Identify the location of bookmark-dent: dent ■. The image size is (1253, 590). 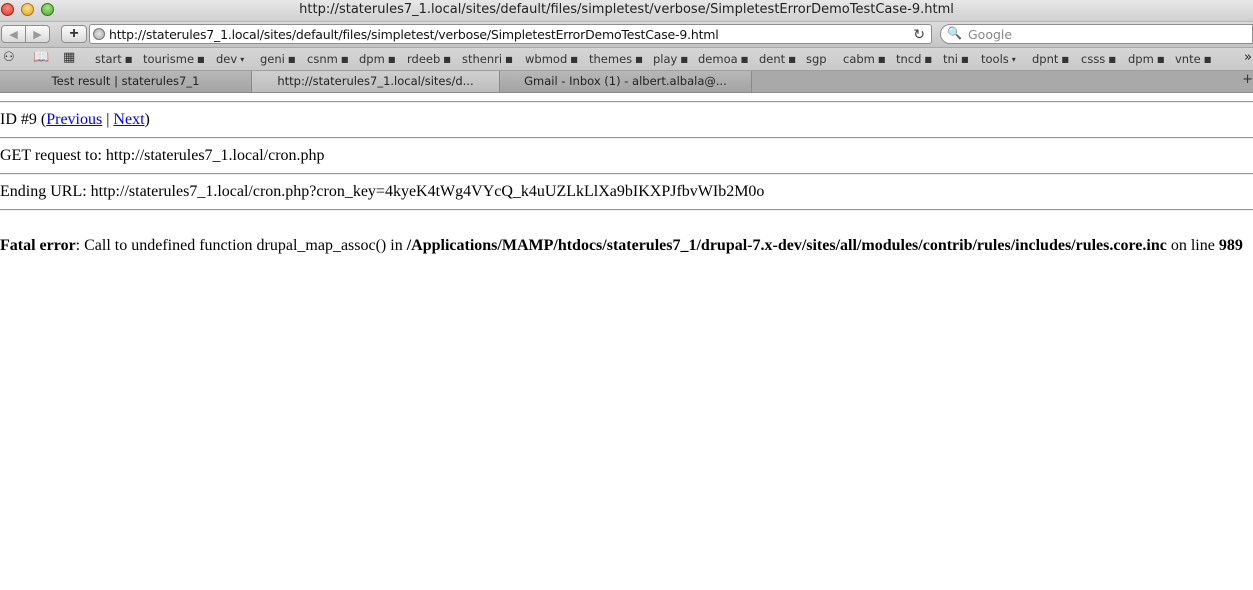
(777, 59).